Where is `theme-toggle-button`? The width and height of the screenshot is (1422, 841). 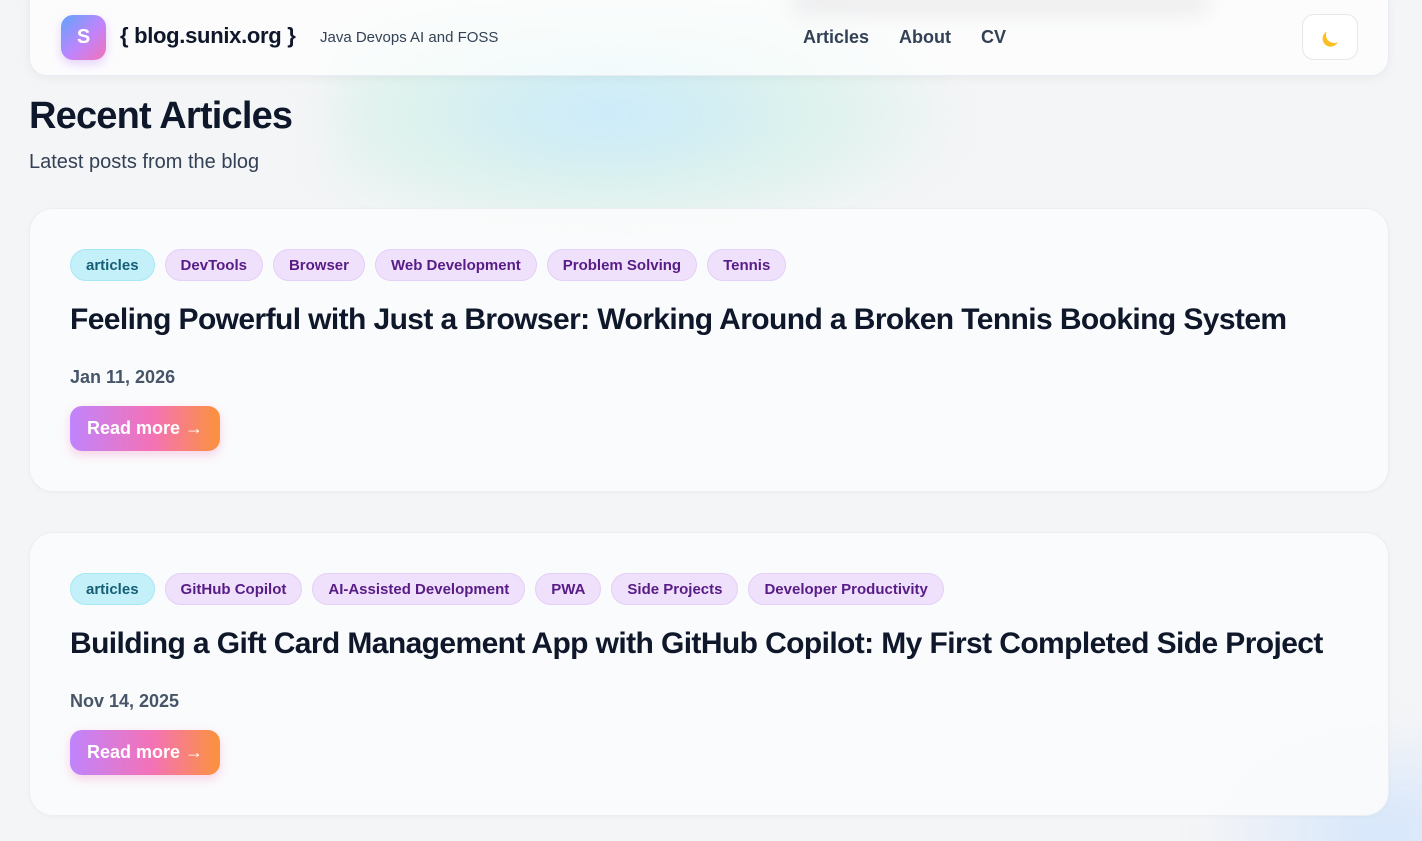
theme-toggle-button is located at coordinates (1330, 37).